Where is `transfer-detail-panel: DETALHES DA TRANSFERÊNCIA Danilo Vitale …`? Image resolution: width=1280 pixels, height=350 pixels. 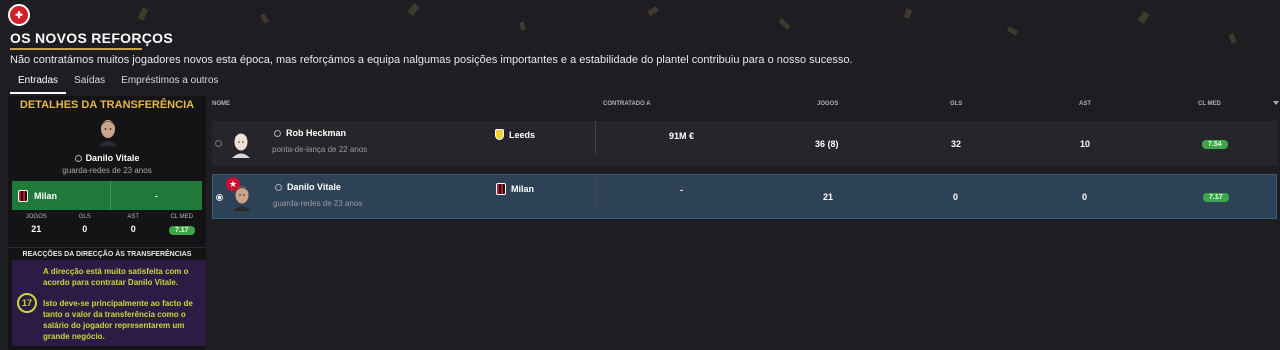
transfer-detail-panel: DETALHES DA TRANSFERÊNCIA Danilo Vitale … is located at coordinates (107, 223).